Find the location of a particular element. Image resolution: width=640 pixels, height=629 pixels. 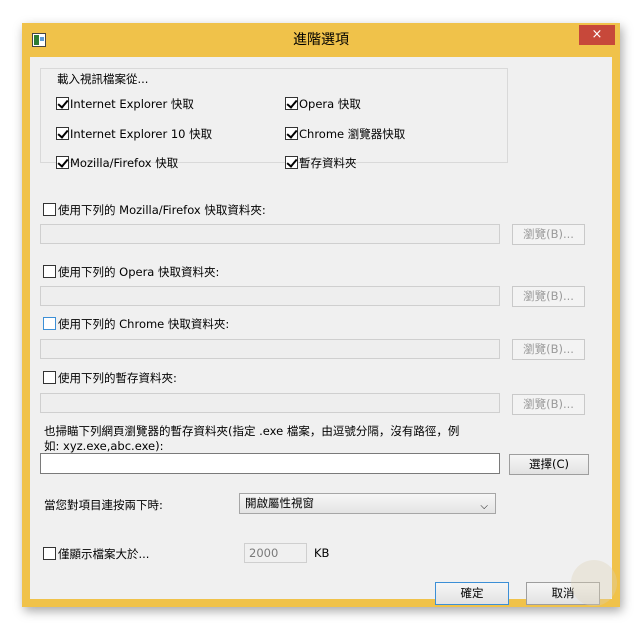

ie10-cache-checkbox is located at coordinates (62, 133).